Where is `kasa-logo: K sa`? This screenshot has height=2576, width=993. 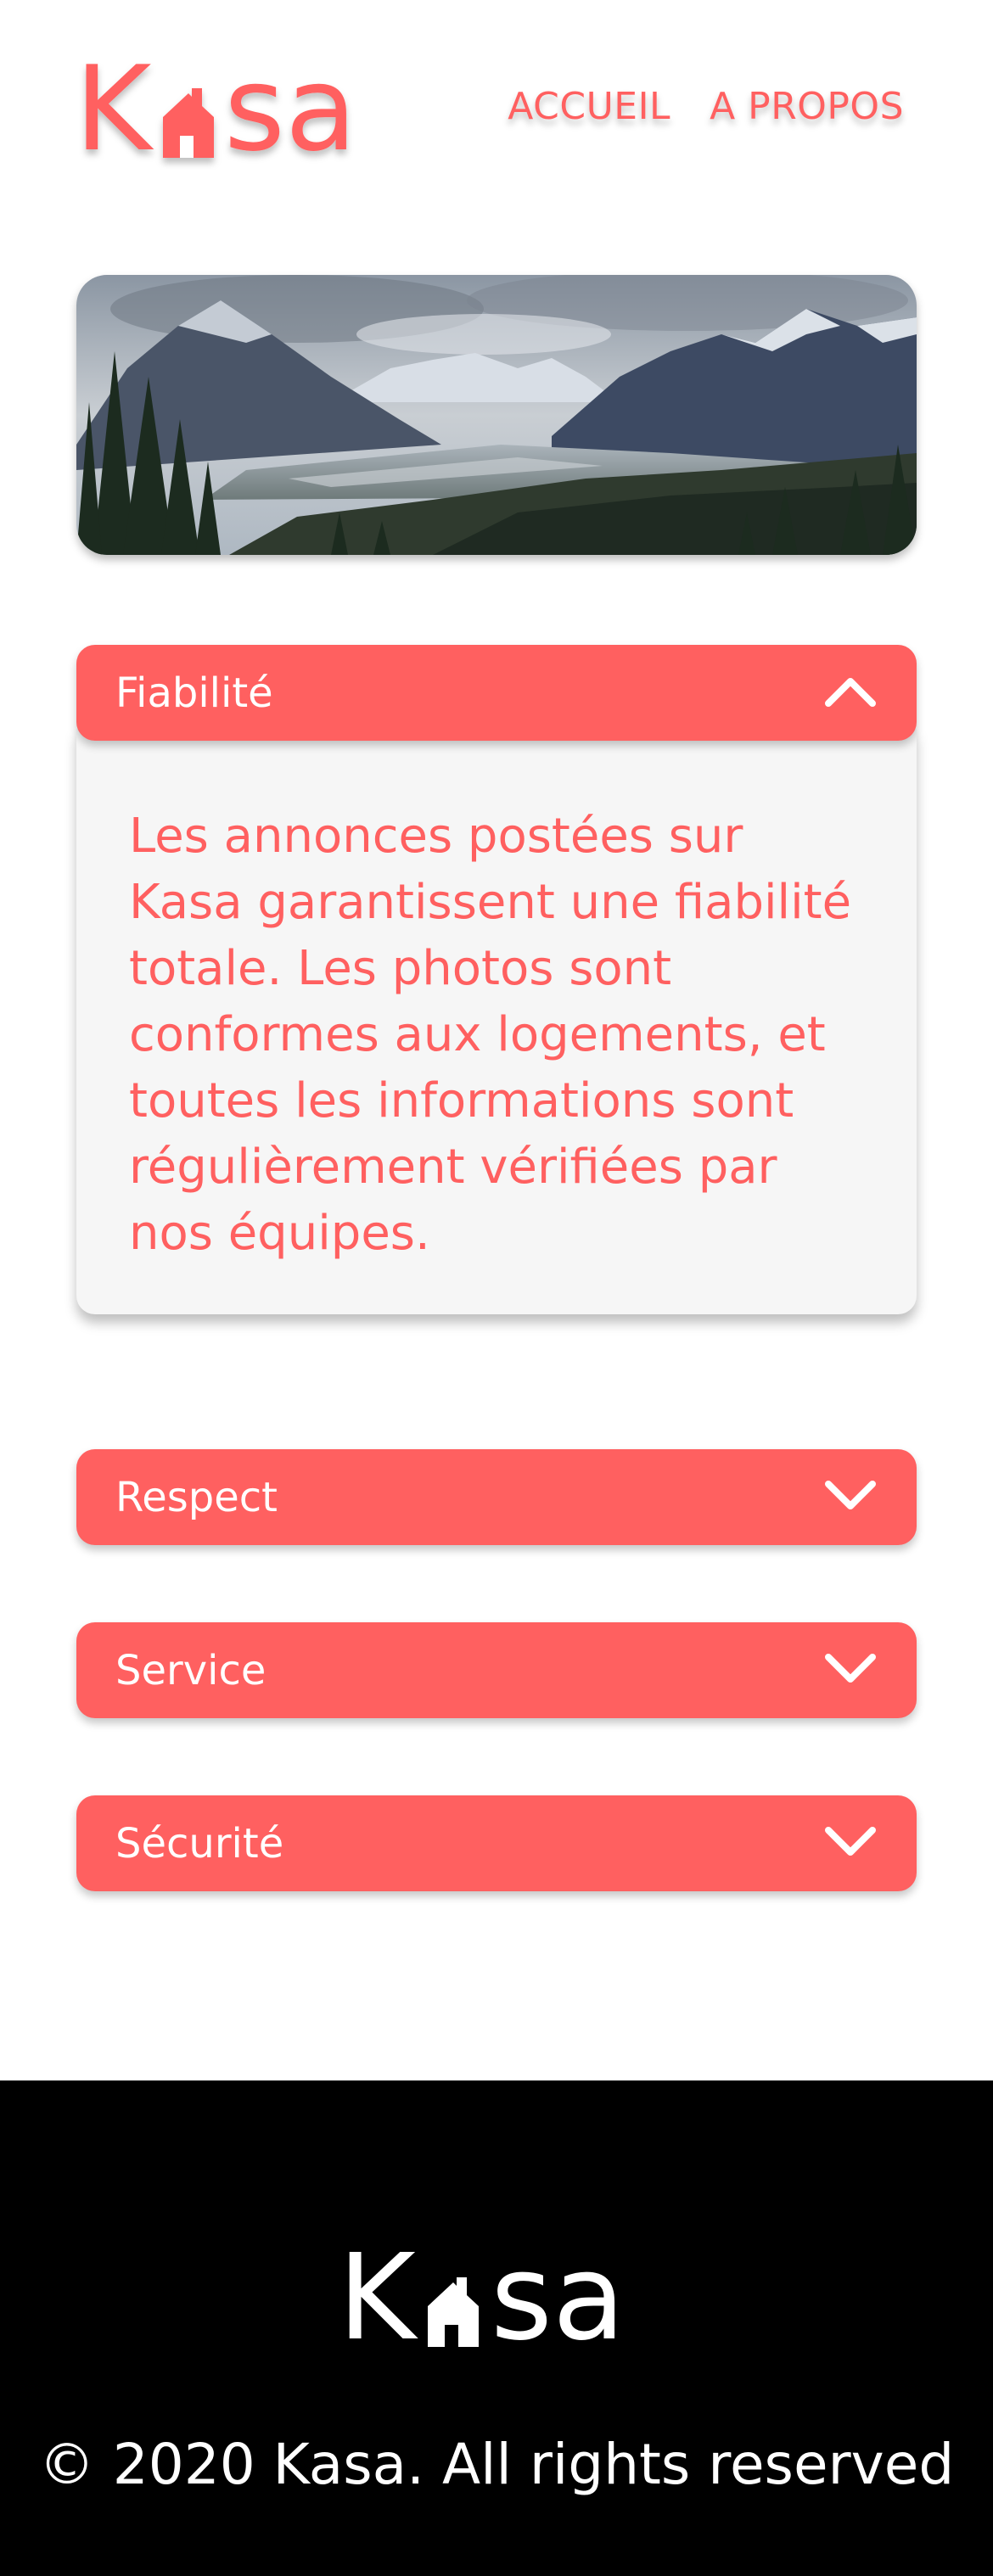
kasa-logo: K sa is located at coordinates (227, 109).